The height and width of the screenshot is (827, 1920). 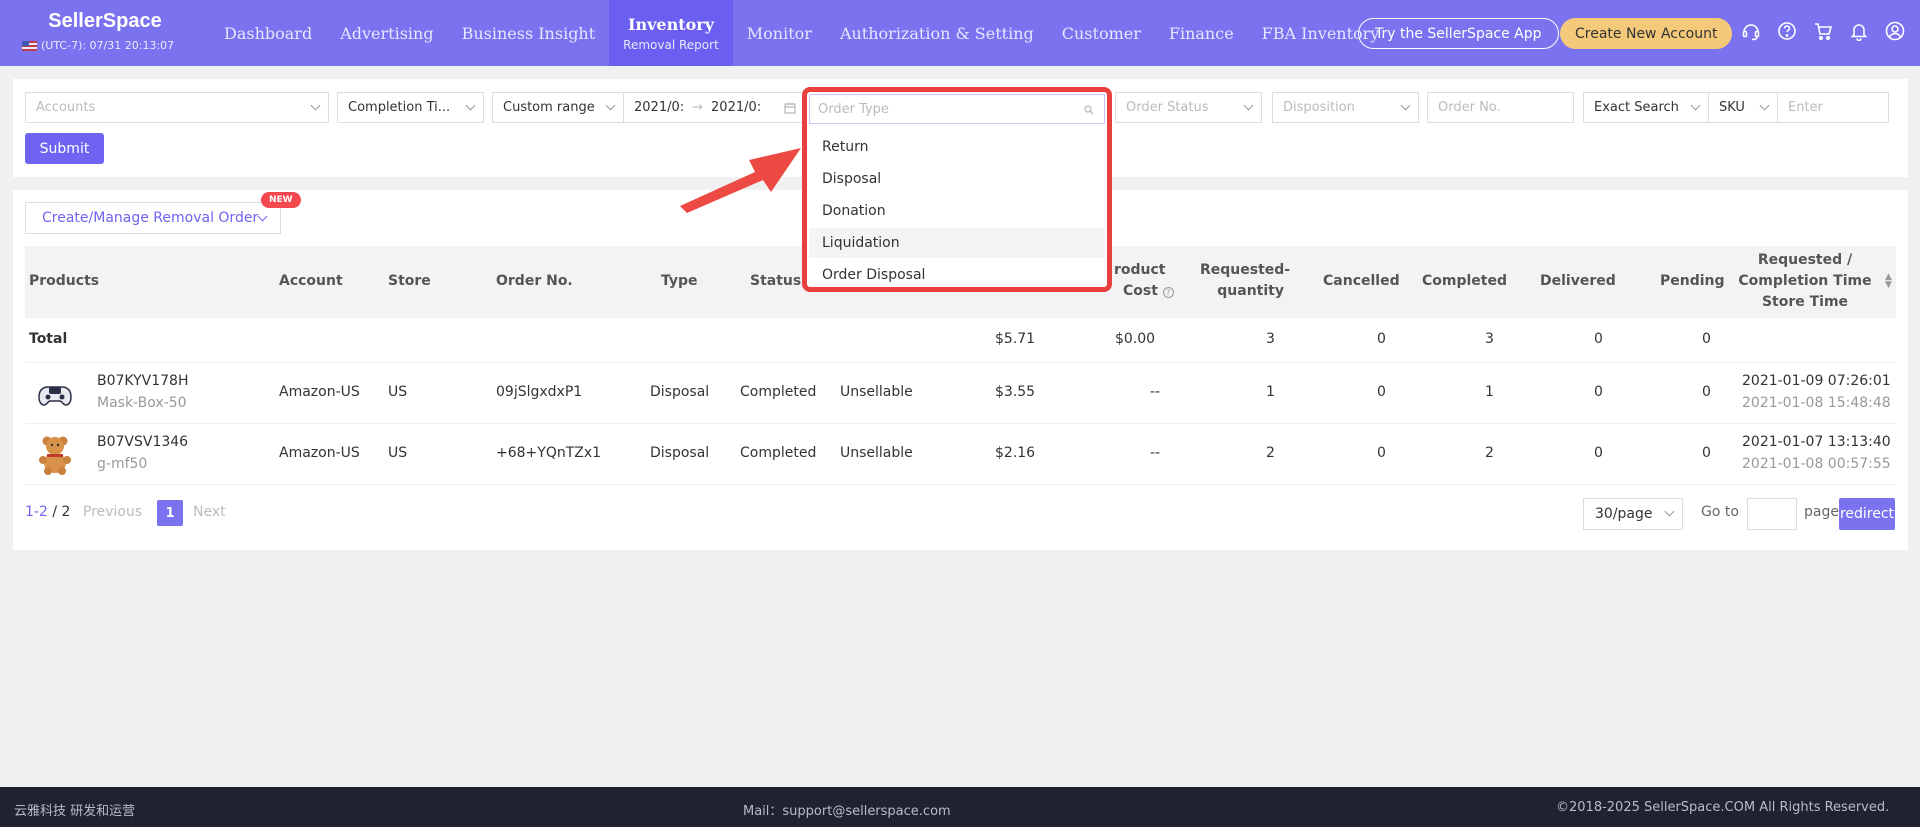 I want to click on order-status-select: Order Status, so click(x=1188, y=107).